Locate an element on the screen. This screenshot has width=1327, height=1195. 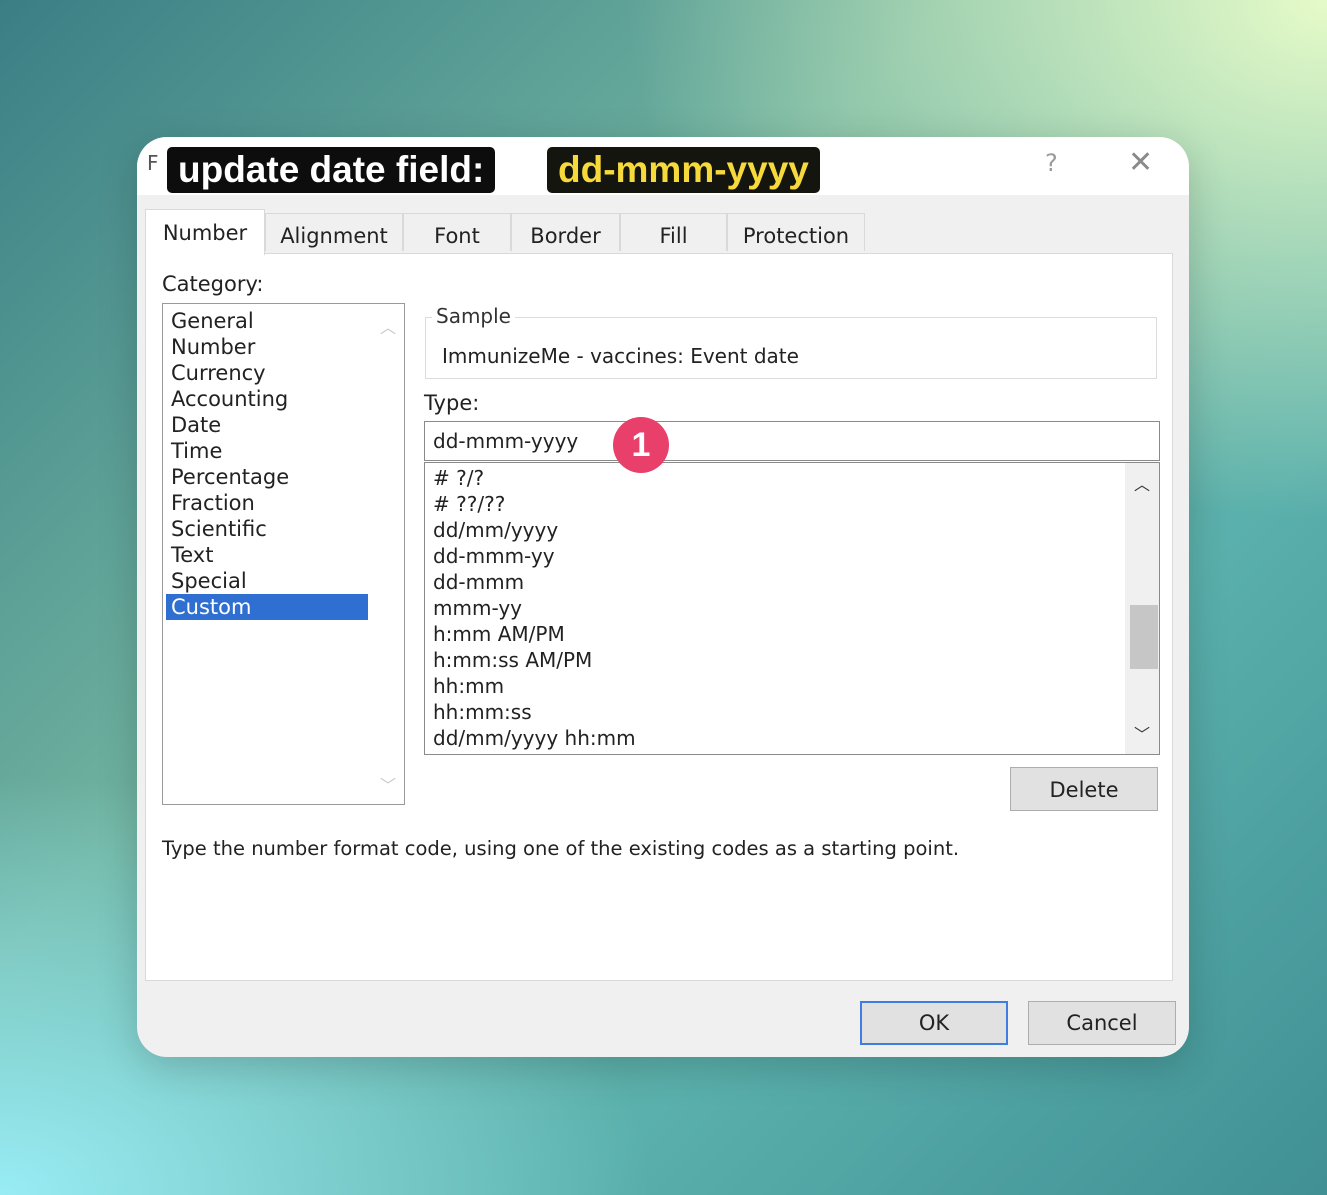
category-item-fraction: Fraction is located at coordinates (267, 503).